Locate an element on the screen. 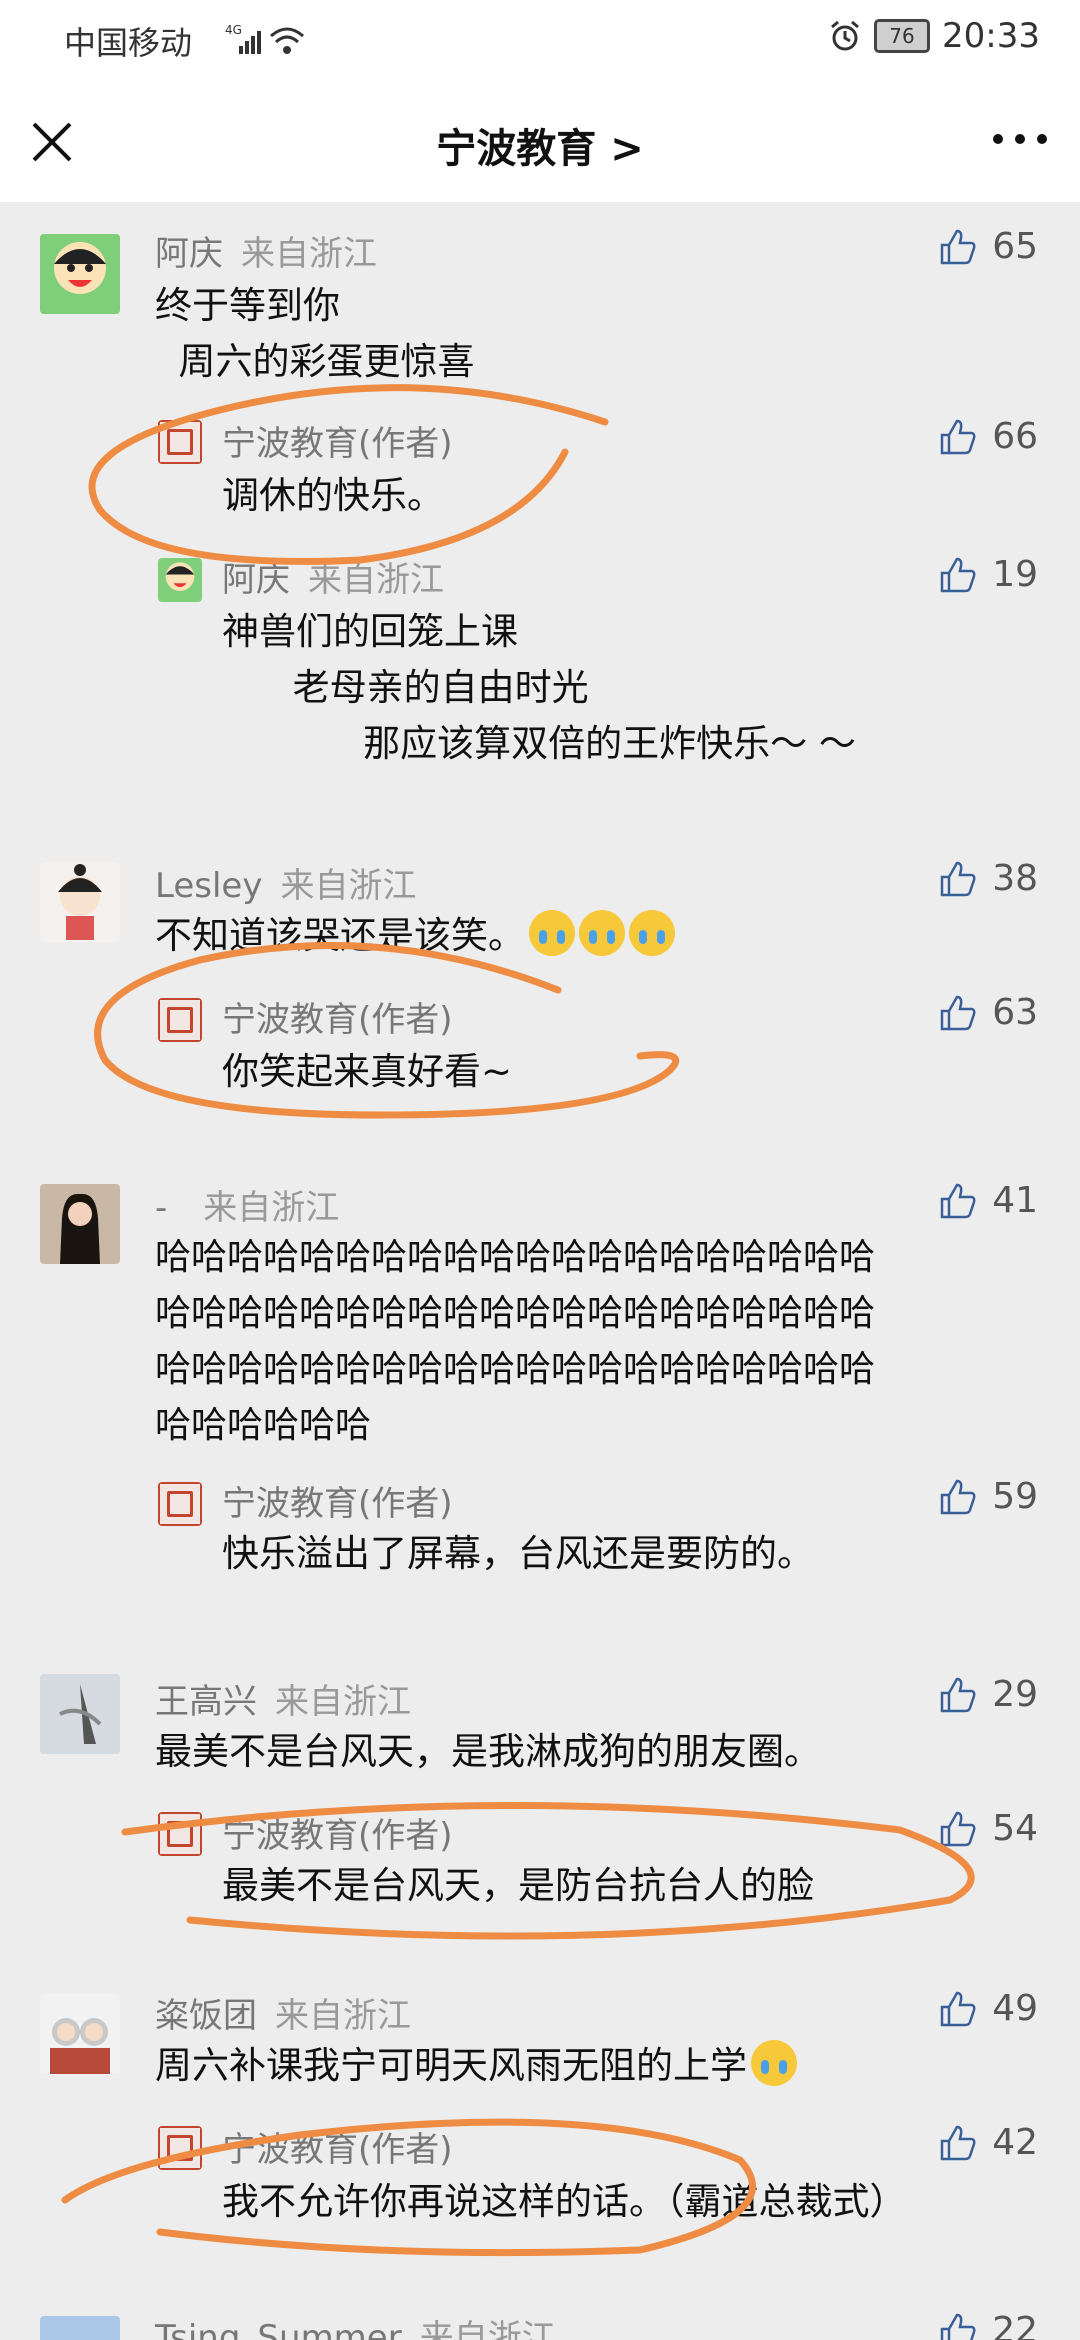 The height and width of the screenshot is (2340, 1080). like-button: 63 is located at coordinates (988, 1012).